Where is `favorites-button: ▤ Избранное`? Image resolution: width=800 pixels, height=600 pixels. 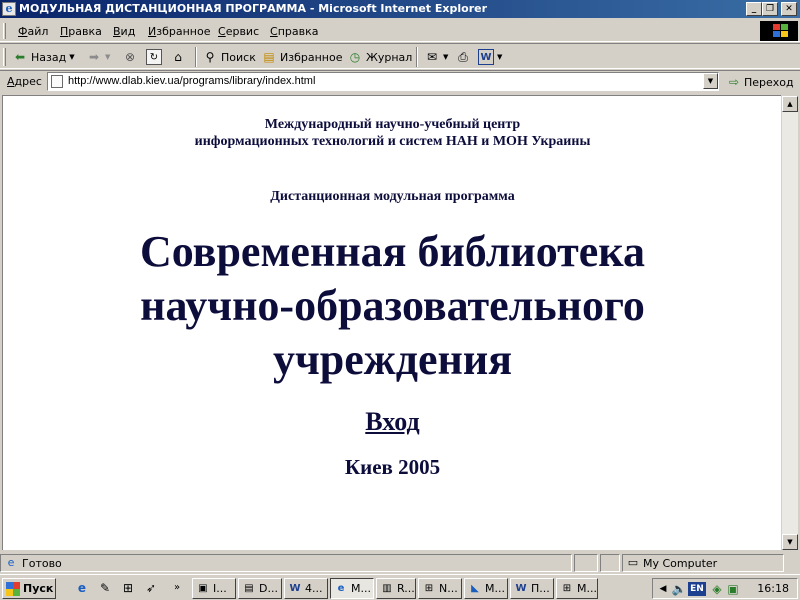
favorites-button: ▤ Избранное is located at coordinates (301, 57).